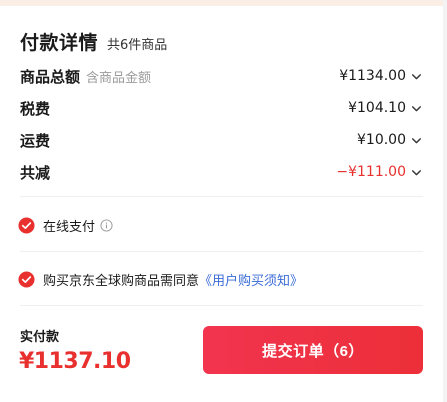 Image resolution: width=447 pixels, height=402 pixels. What do you see at coordinates (35, 172) in the screenshot?
I see `fee-label: 共减` at bounding box center [35, 172].